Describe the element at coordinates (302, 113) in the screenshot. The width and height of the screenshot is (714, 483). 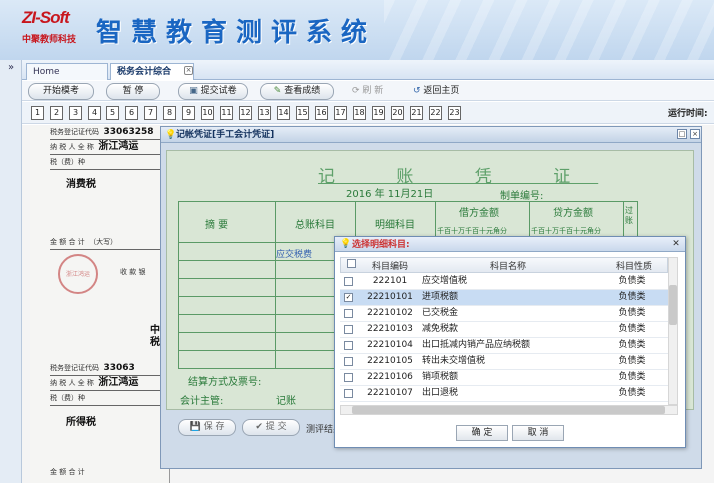
I see `question-15: 15` at that location.